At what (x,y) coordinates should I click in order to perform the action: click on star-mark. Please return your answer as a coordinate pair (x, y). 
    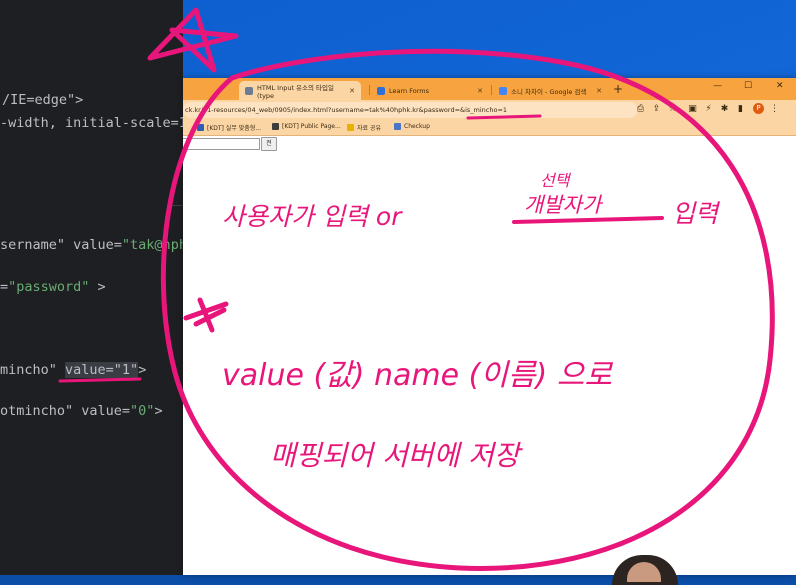
    Looking at the image, I should click on (206, 315).